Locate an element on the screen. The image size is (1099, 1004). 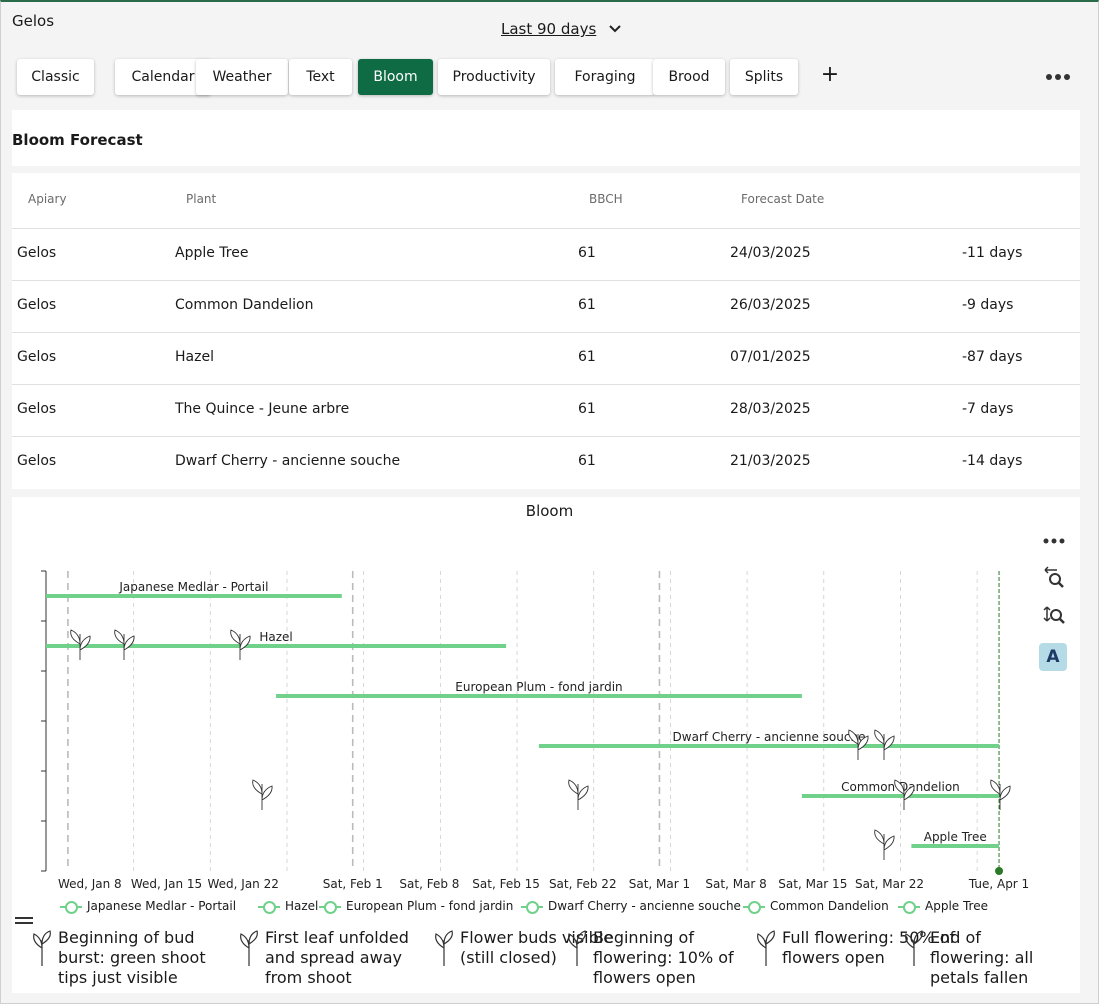
chevron-down-icon is located at coordinates (615, 29).